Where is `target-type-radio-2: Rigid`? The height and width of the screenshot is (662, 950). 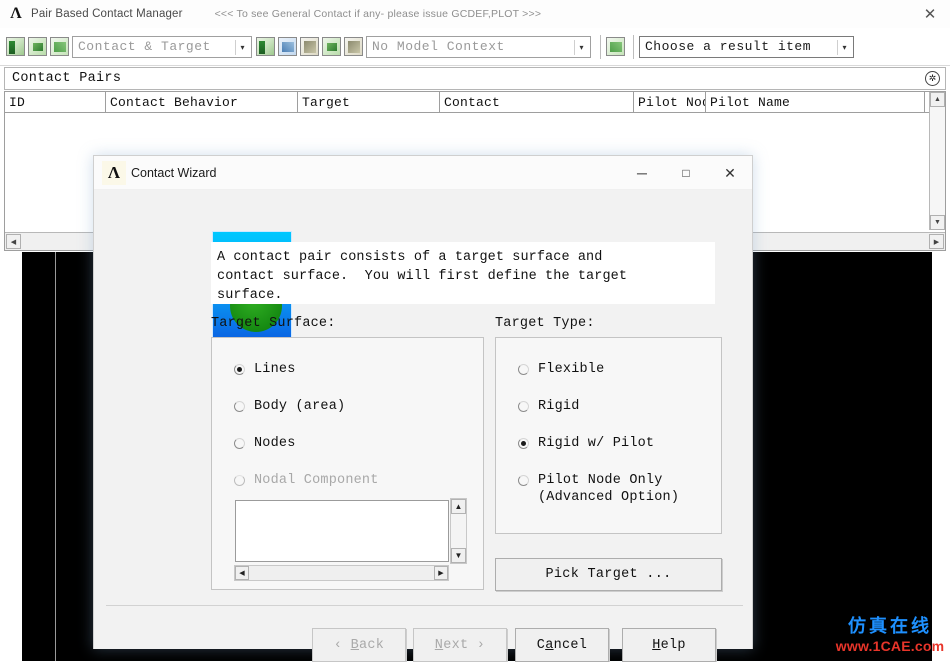 target-type-radio-2: Rigid is located at coordinates (549, 406).